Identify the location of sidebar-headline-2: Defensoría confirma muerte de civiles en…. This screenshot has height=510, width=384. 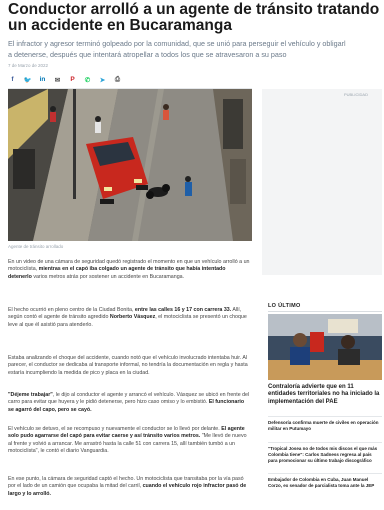
(325, 426).